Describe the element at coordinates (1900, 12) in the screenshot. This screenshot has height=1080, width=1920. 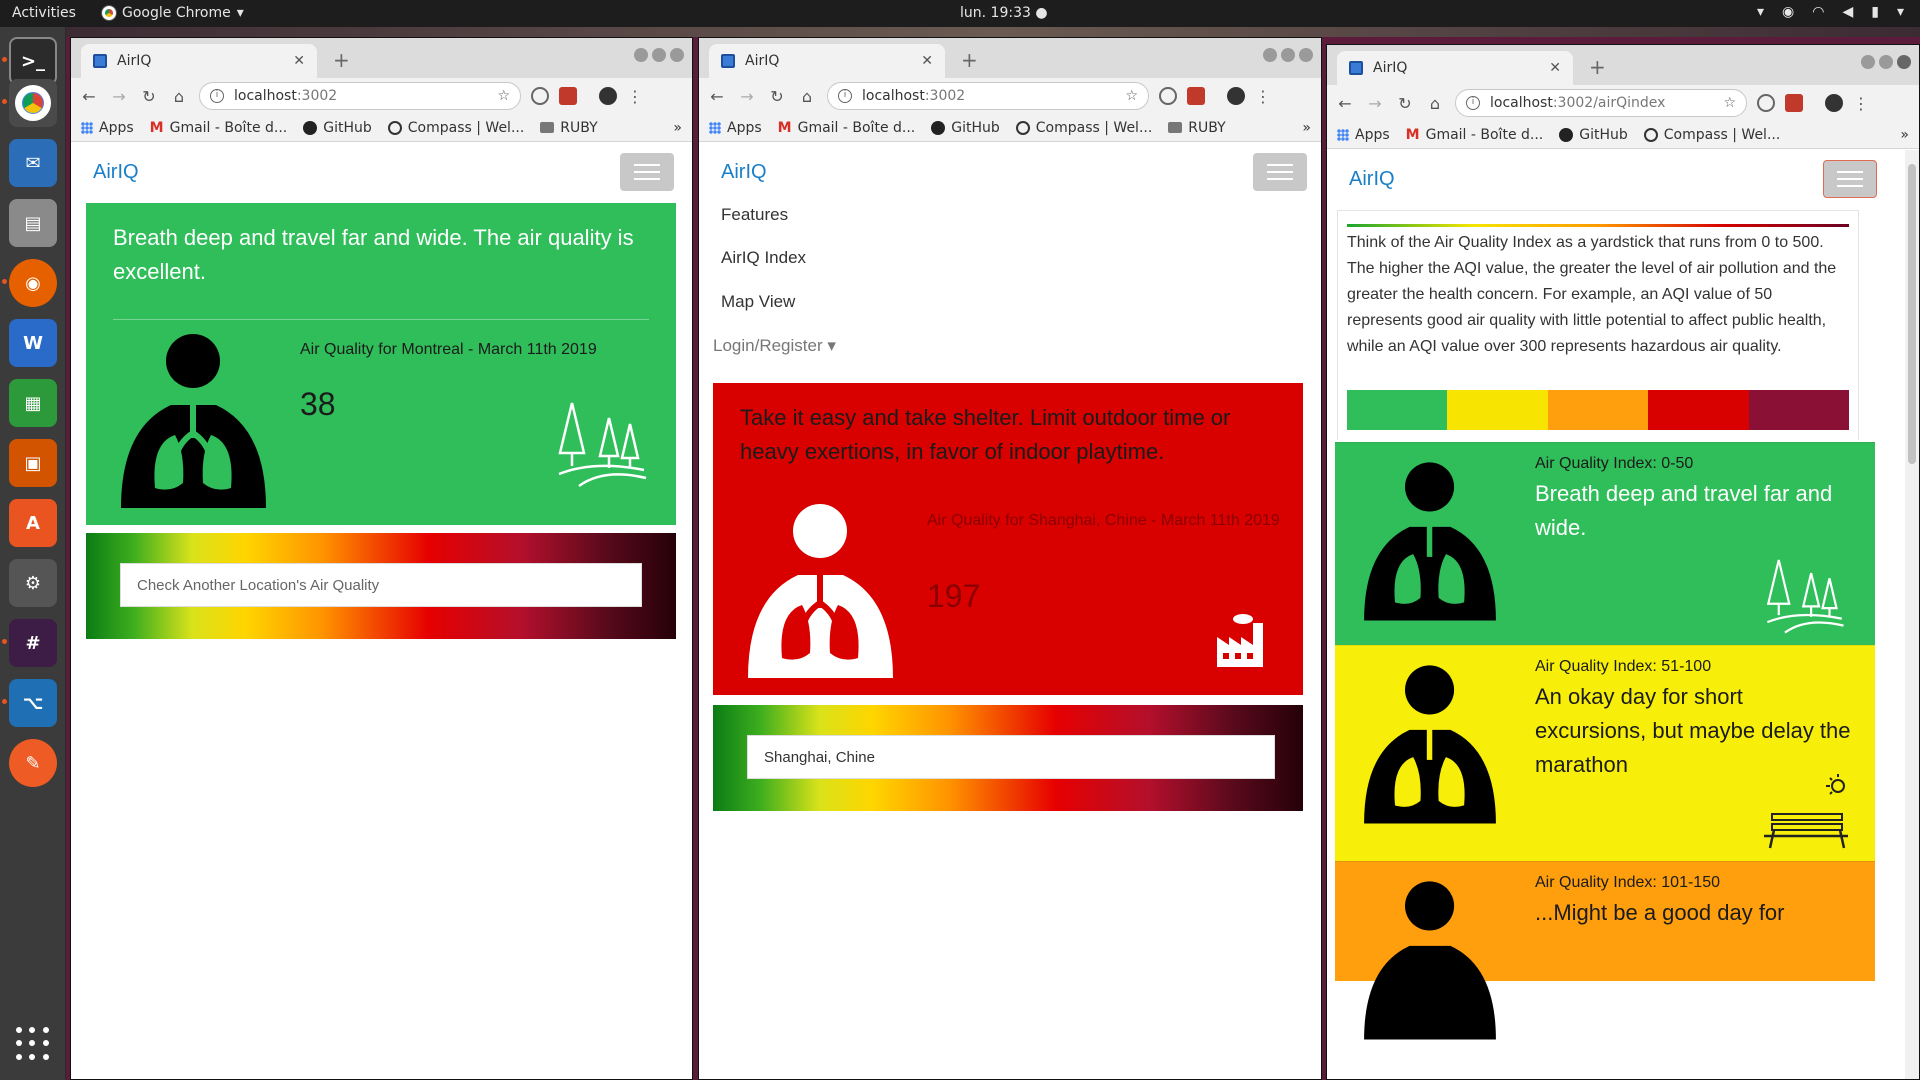
I see `power-menu-icon: ▾` at that location.